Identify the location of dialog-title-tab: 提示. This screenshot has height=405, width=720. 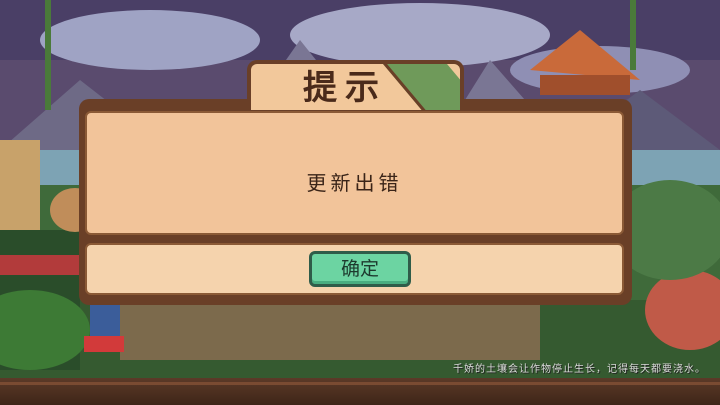
(355, 85).